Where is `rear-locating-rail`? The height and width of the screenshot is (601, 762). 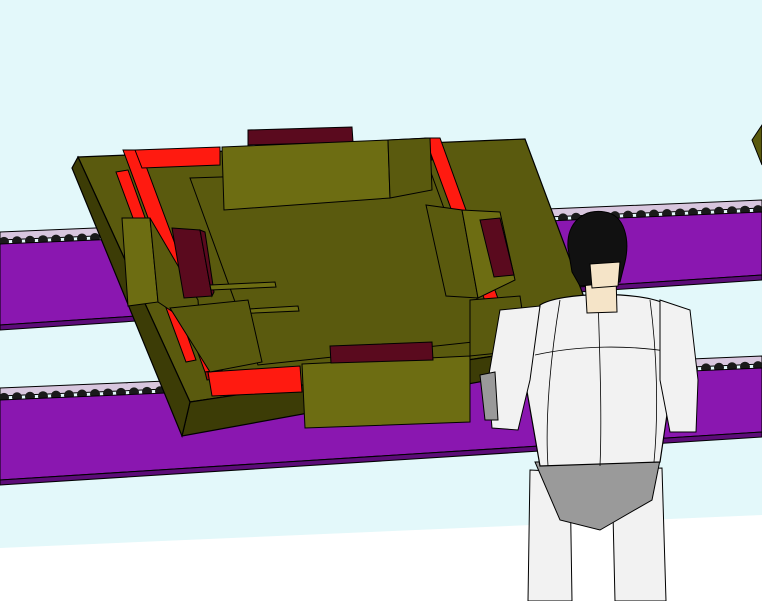
rear-locating-rail is located at coordinates (177, 157).